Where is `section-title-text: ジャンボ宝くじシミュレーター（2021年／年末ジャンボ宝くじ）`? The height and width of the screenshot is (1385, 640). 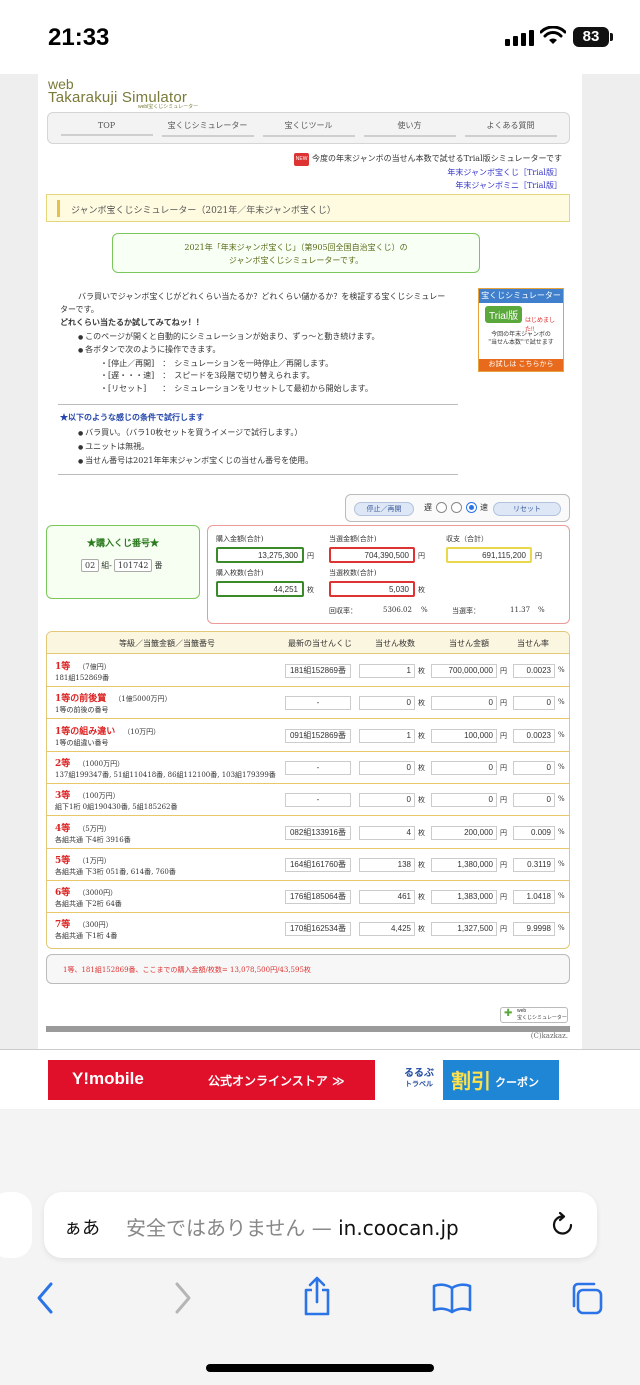 section-title-text: ジャンボ宝くじシミュレーター（2021年／年末ジャンボ宝くじ） is located at coordinates (203, 211).